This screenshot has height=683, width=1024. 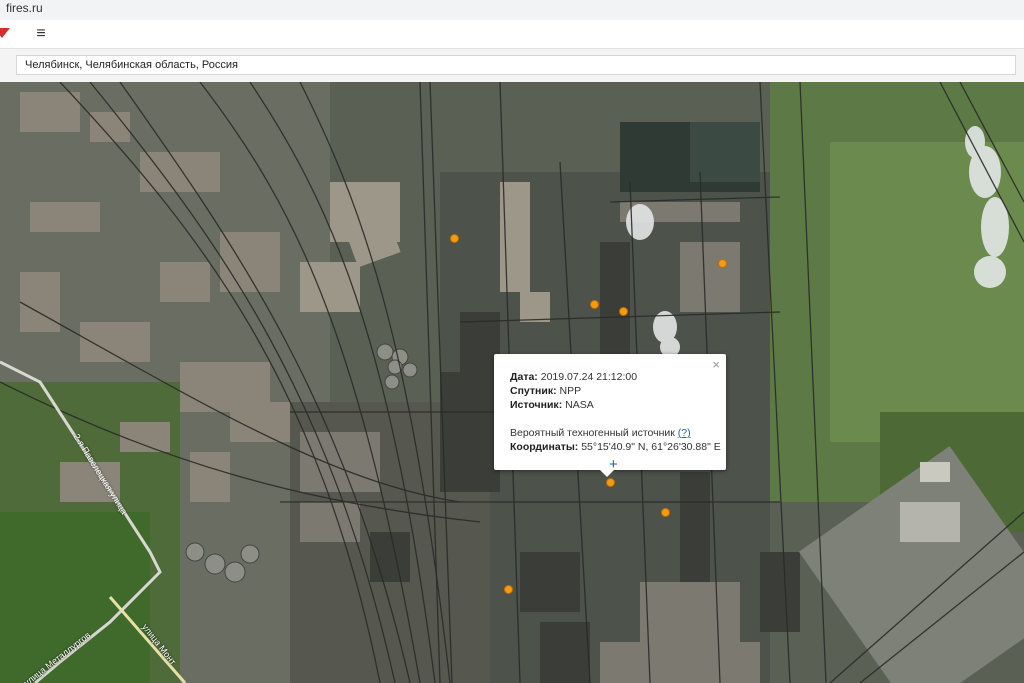 I want to click on search-row, so click(x=512, y=66).